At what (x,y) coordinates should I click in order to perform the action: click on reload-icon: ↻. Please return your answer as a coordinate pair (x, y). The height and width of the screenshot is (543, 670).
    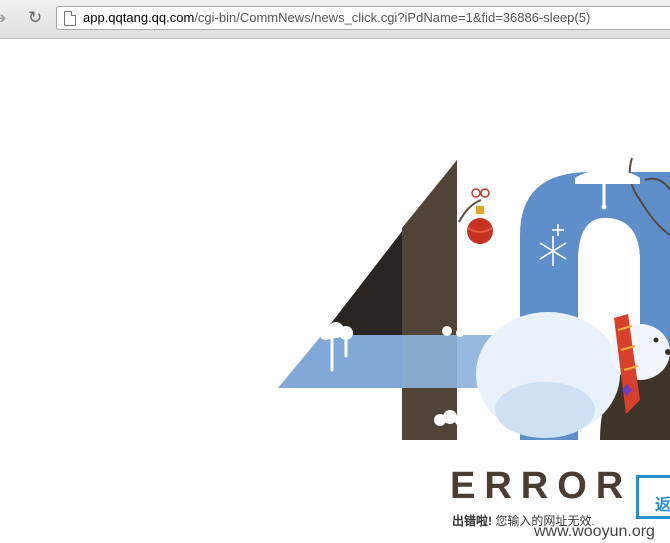
    Looking at the image, I should click on (39, 18).